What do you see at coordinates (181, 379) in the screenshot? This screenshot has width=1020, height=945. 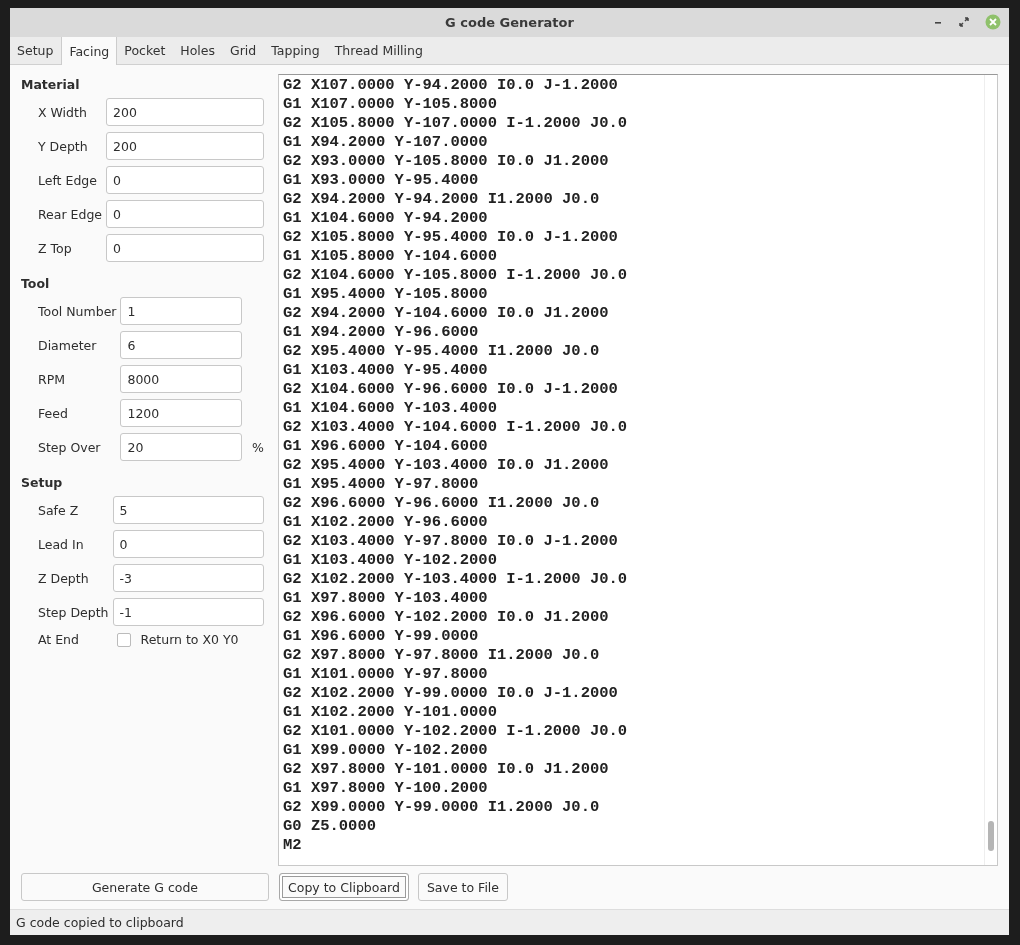 I see `input-field: 8000` at bounding box center [181, 379].